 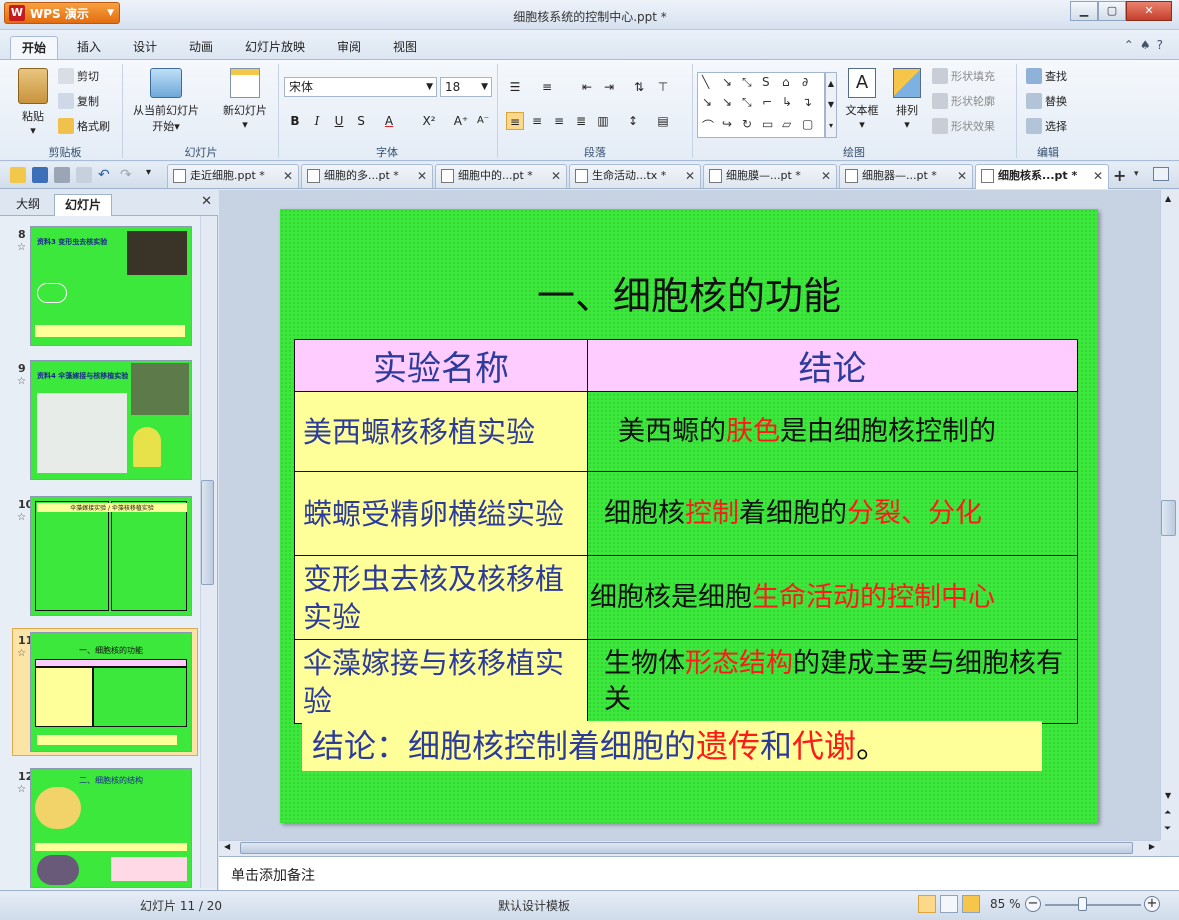 What do you see at coordinates (686, 848) in the screenshot?
I see `main-horizontal-scroll-thumb` at bounding box center [686, 848].